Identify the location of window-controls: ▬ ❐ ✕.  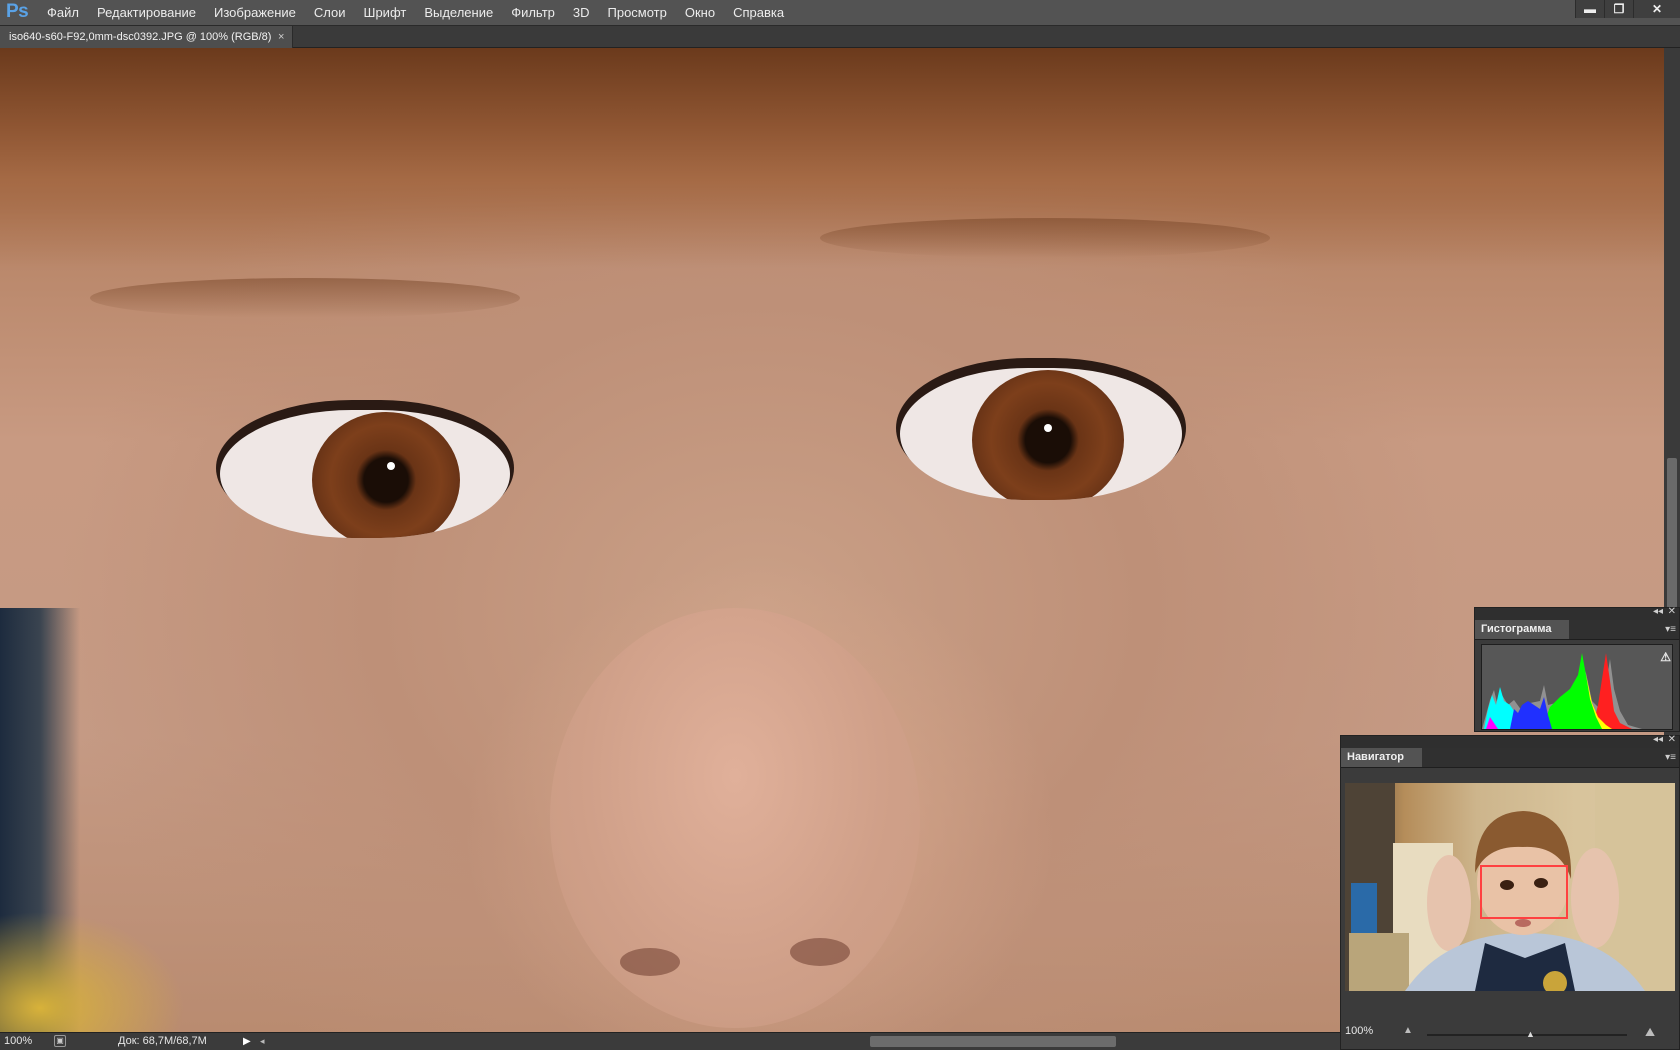
(1627, 9).